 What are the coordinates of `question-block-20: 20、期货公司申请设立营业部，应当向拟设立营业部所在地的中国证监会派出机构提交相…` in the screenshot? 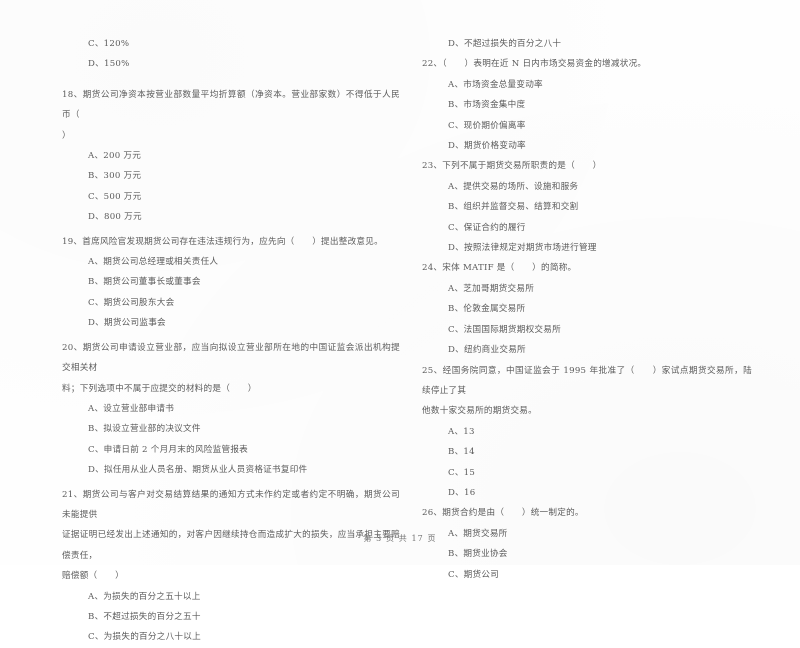 It's located at (231, 409).